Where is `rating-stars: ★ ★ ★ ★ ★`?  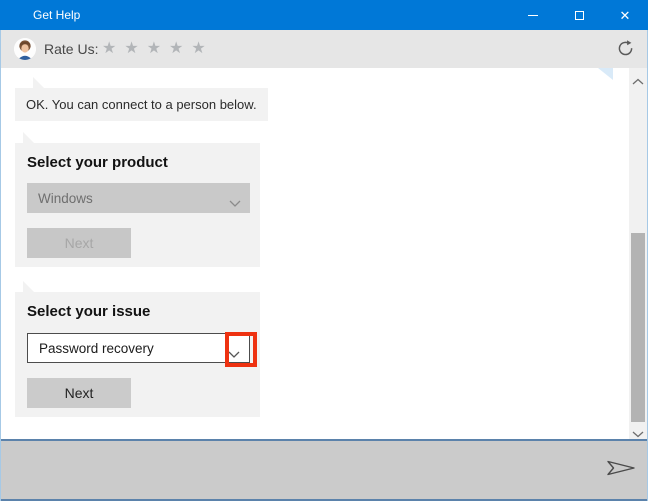
rating-stars: ★ ★ ★ ★ ★ is located at coordinates (154, 48).